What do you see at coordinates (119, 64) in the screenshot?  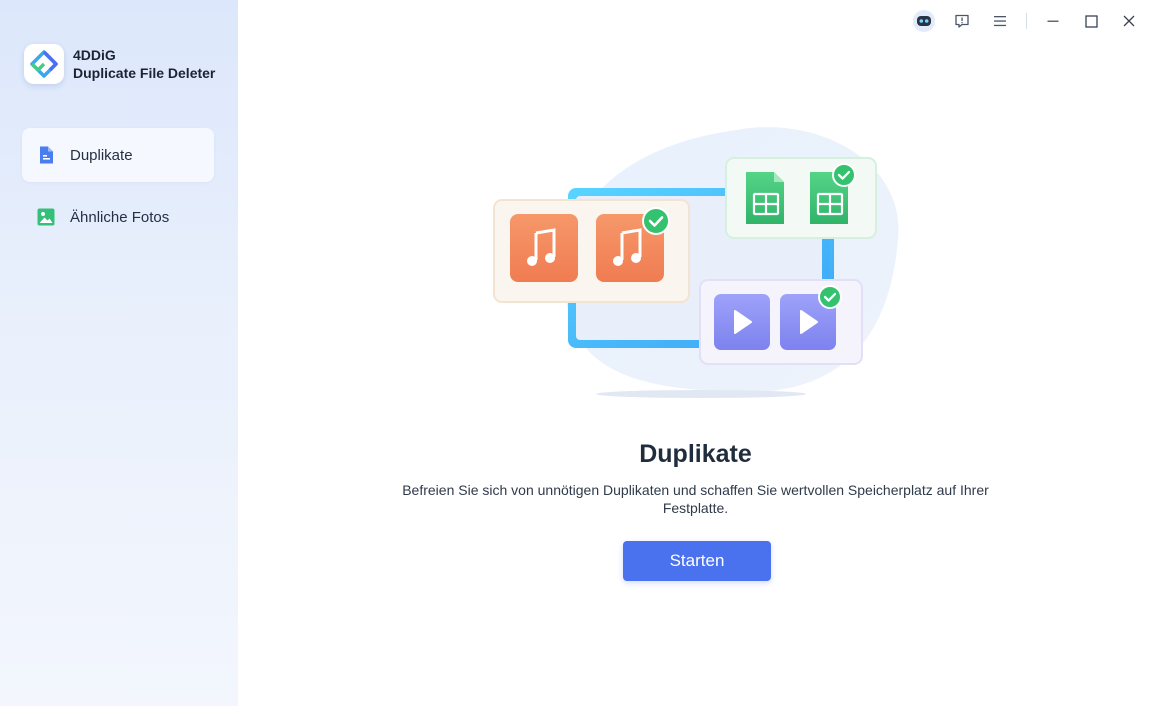 I see `brand: 4DDiG Duplicate File Deleter` at bounding box center [119, 64].